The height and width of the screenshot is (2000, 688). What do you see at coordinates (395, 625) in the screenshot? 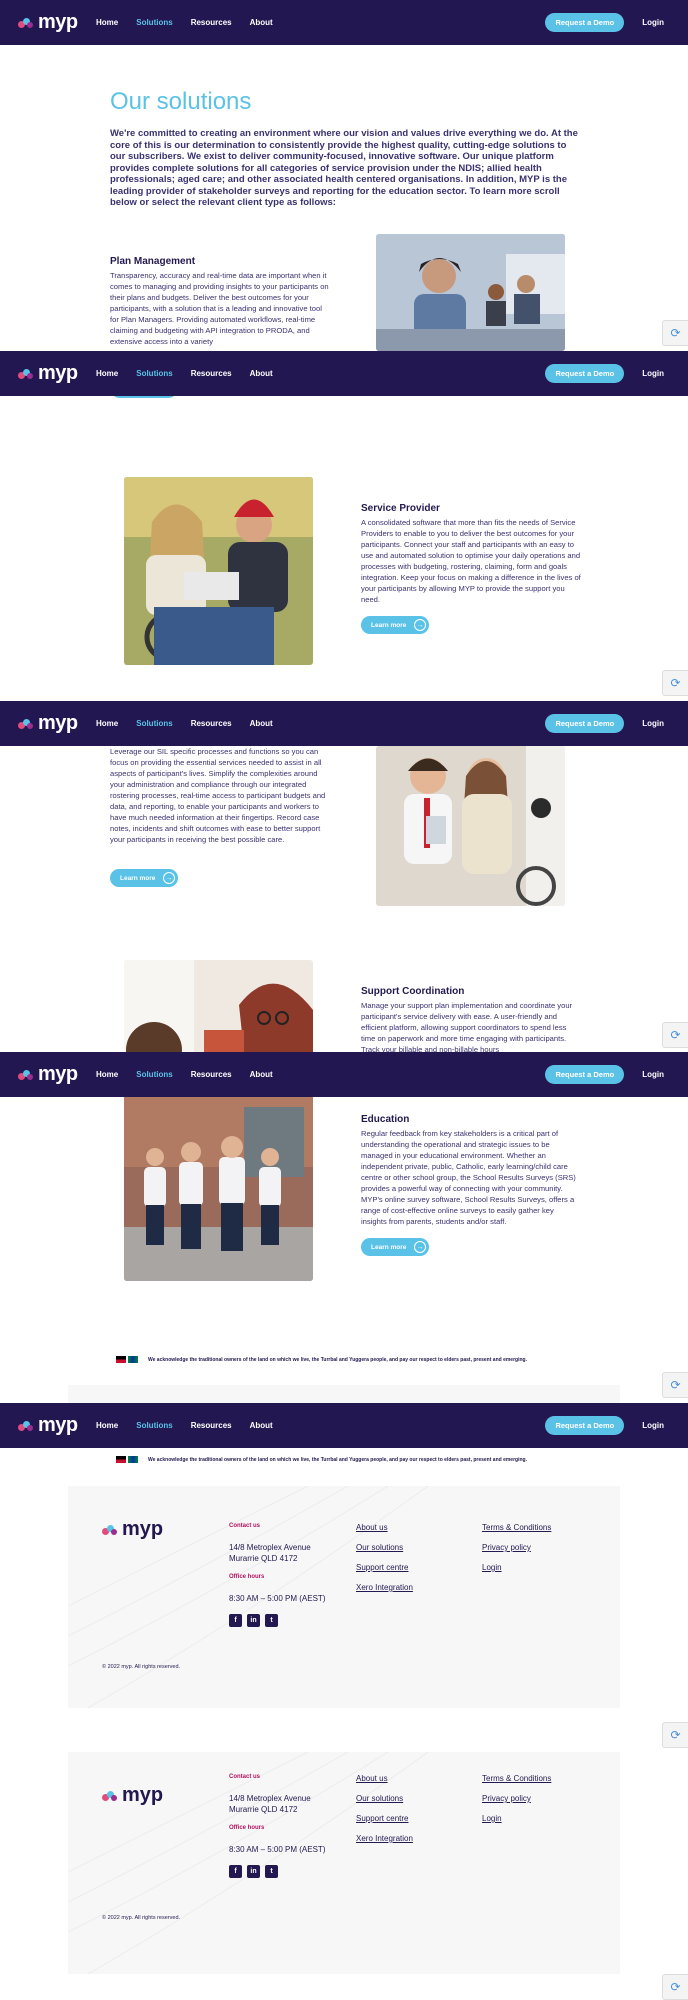
I see `service-learn-more-button: Learn more →` at bounding box center [395, 625].